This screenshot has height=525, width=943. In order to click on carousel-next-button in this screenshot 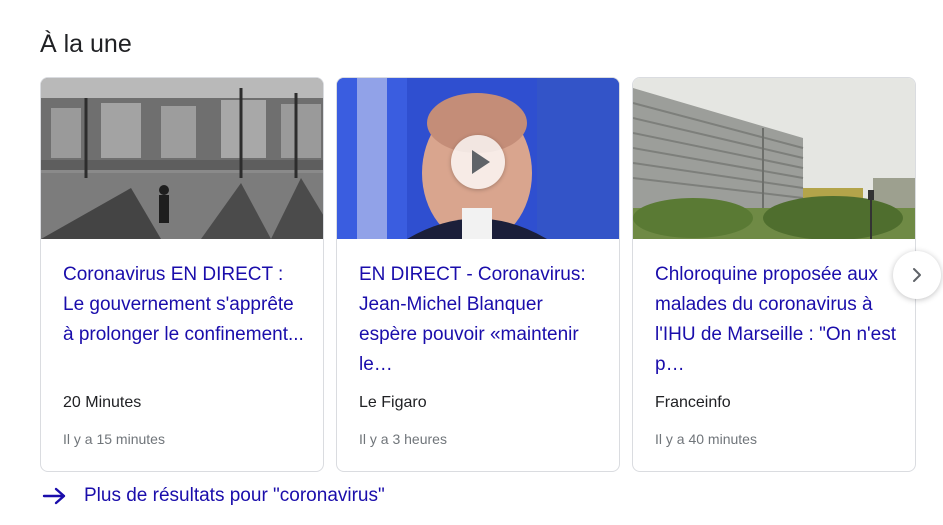, I will do `click(917, 275)`.